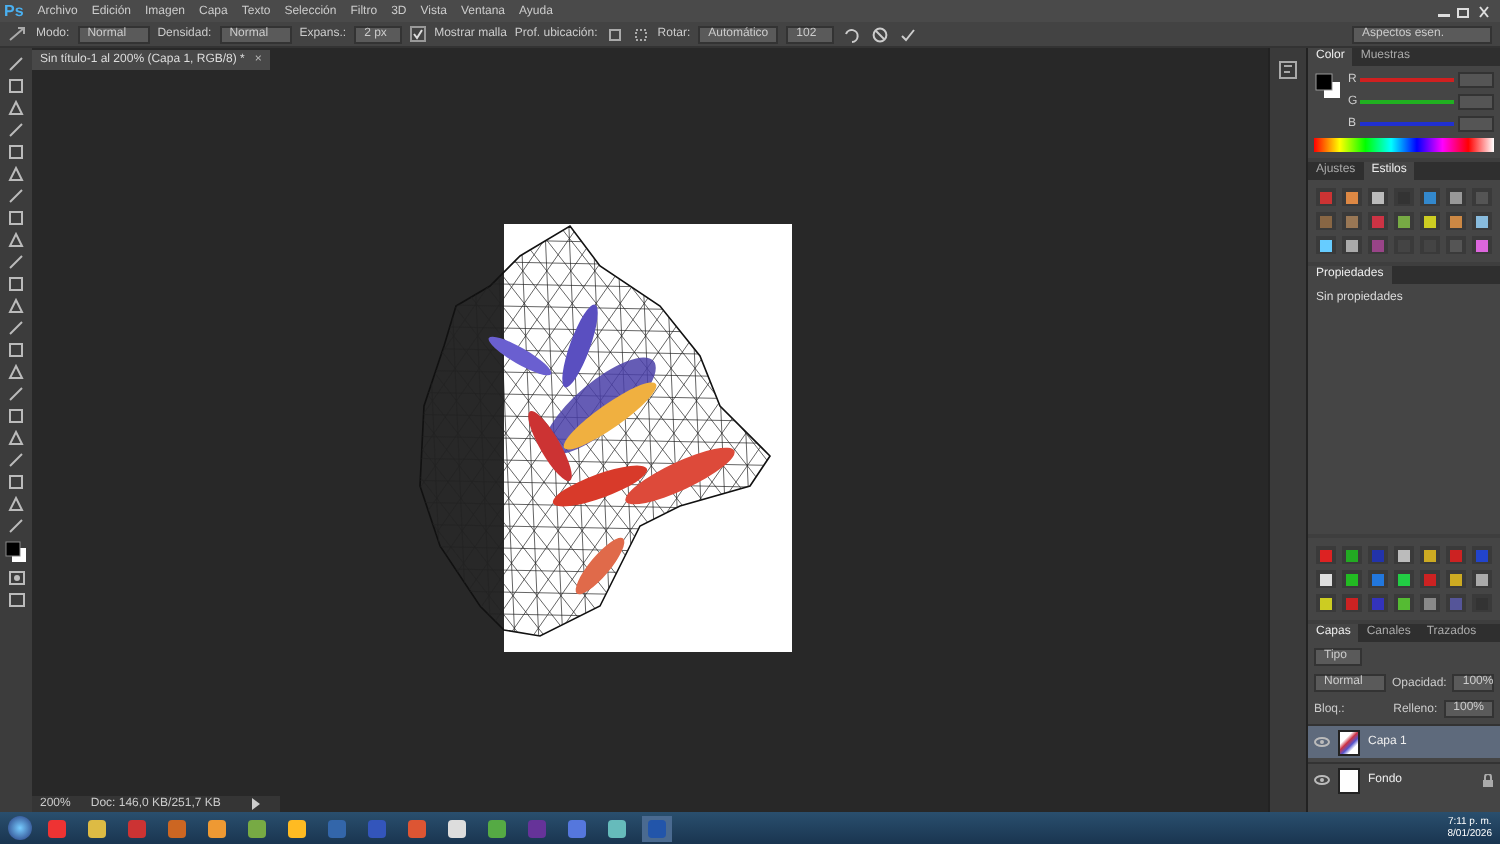 The image size is (1500, 844). Describe the element at coordinates (1484, 11) in the screenshot. I see `close-icon` at that location.